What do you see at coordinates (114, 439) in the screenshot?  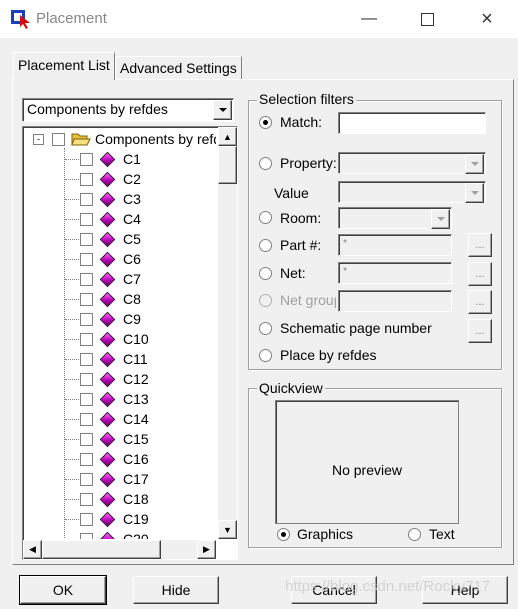 I see `tree-item: C15` at bounding box center [114, 439].